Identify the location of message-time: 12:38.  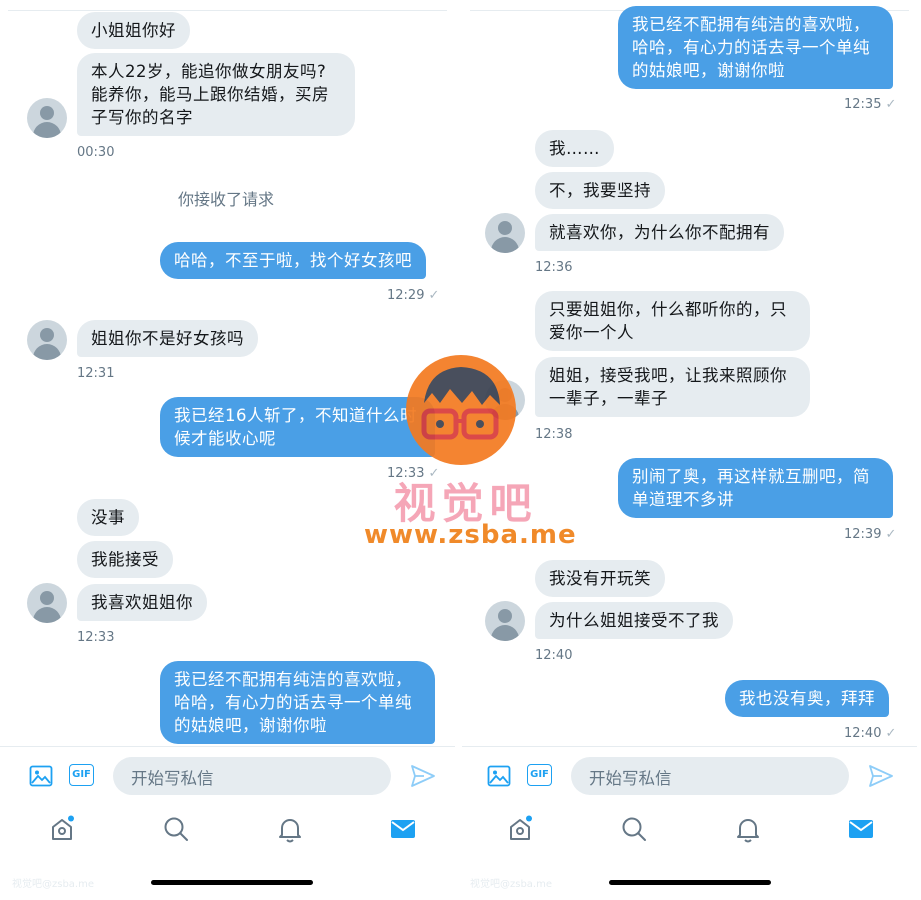
(554, 434).